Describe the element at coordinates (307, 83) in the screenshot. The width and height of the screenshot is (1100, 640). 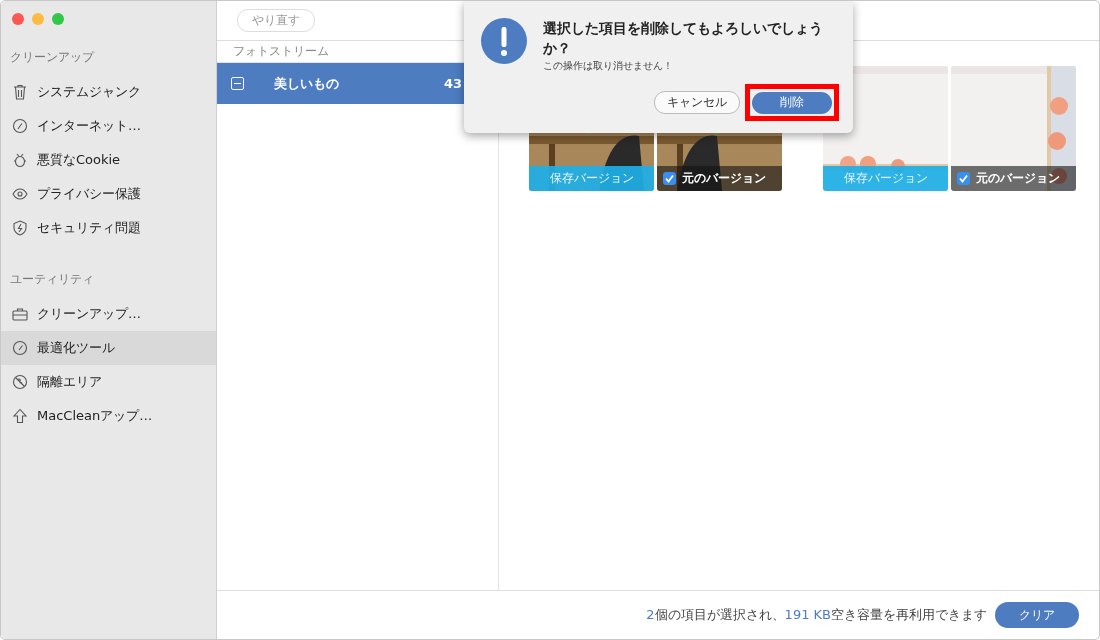
I see `album-name: 美しいもの` at that location.